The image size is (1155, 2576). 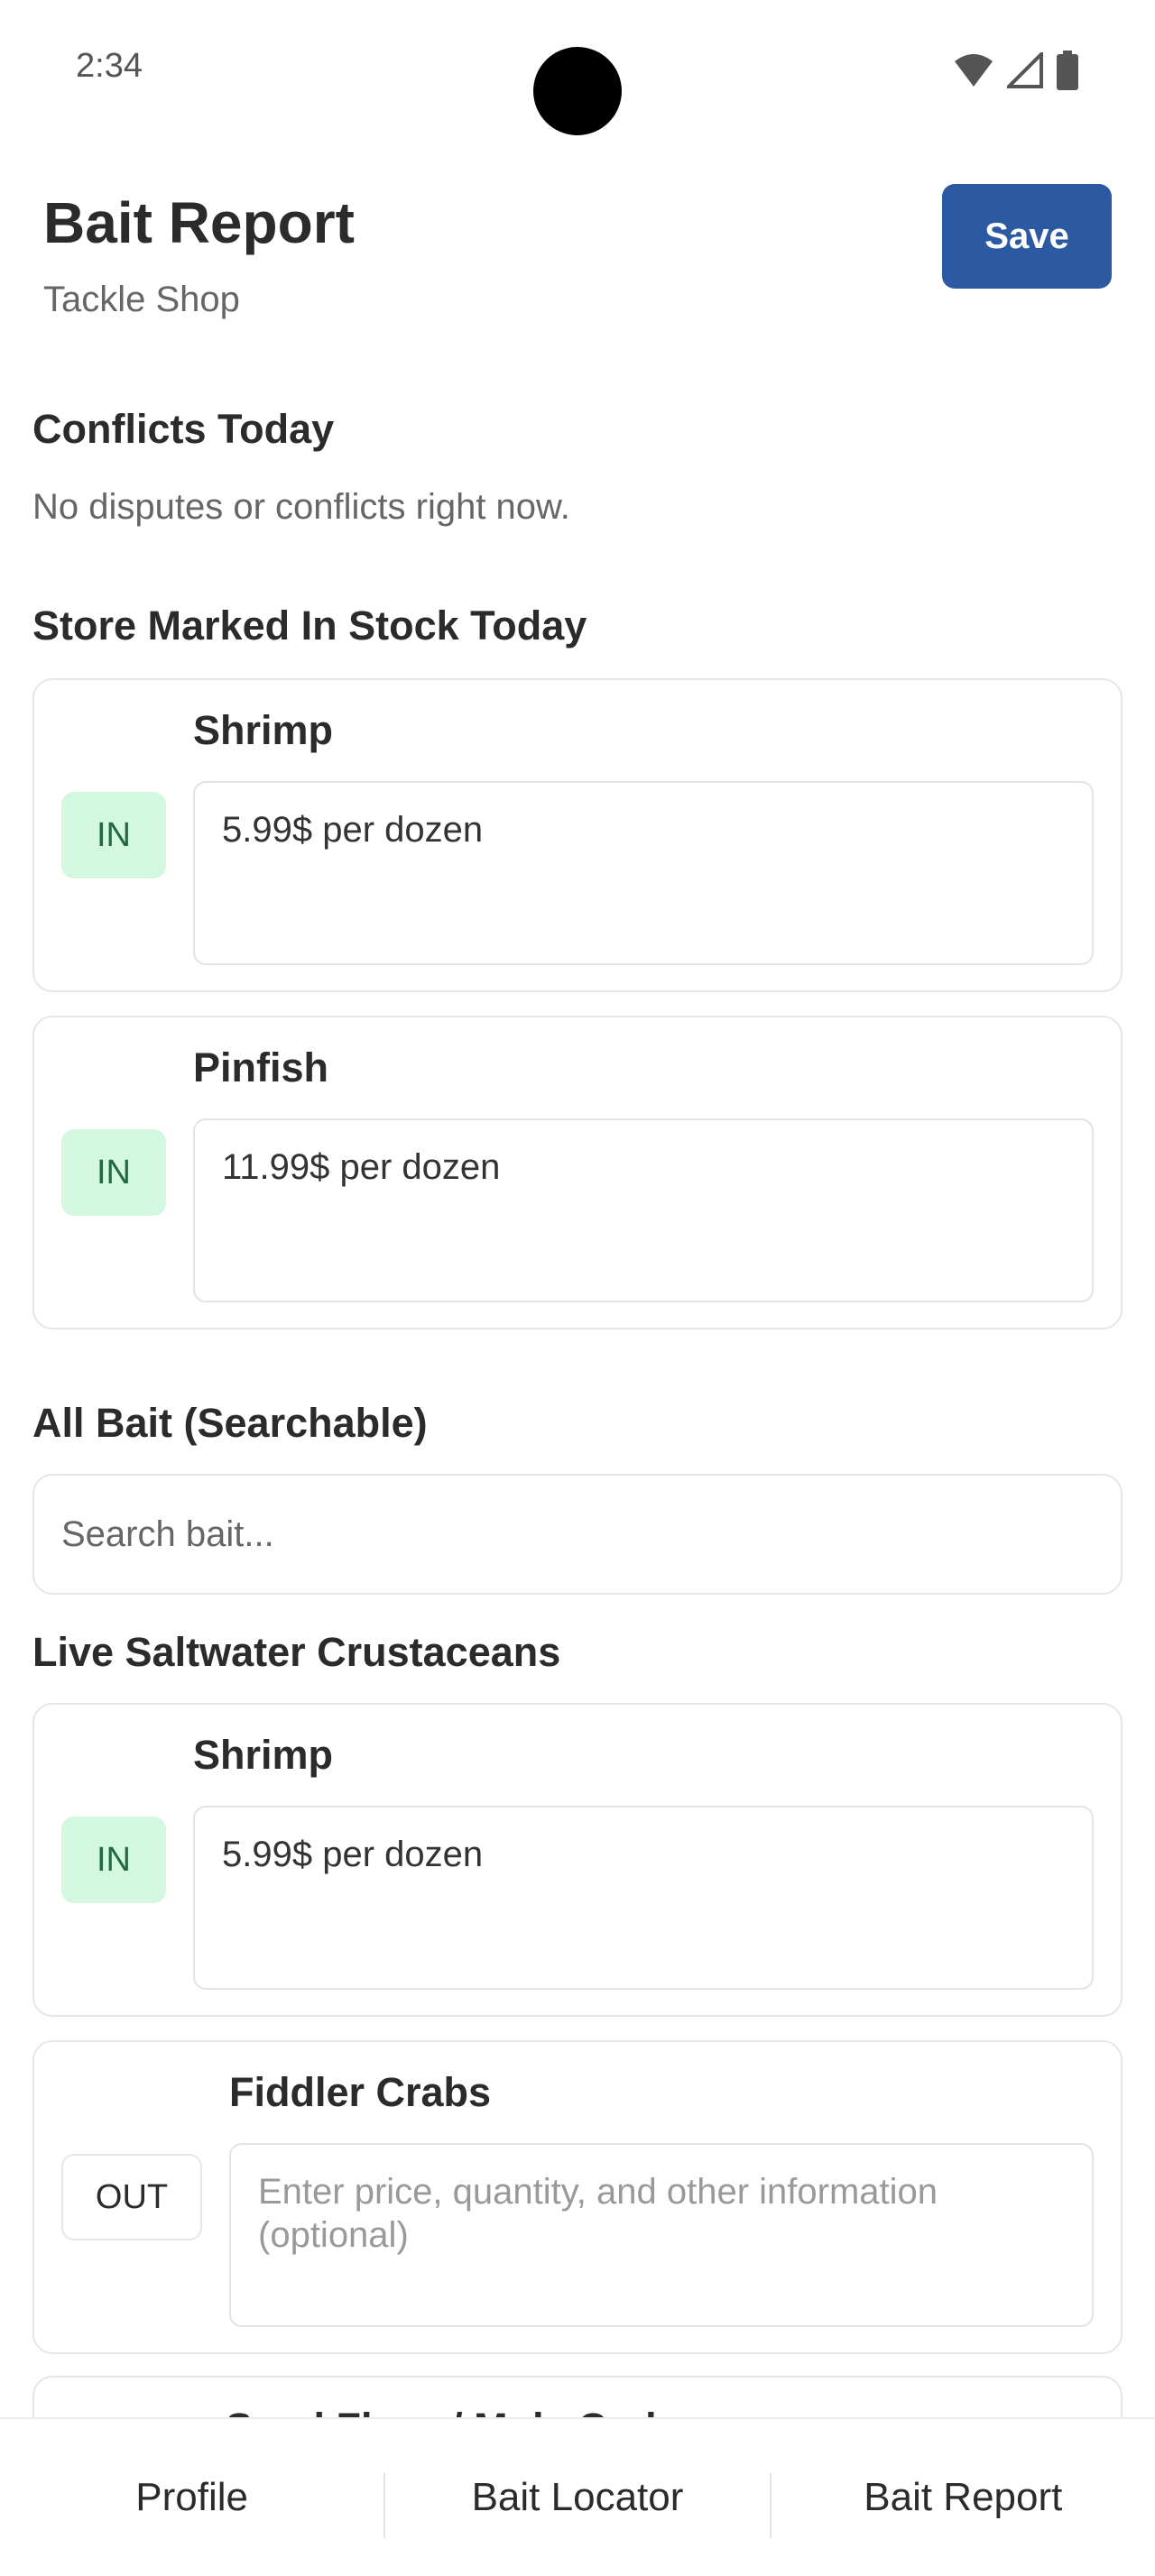 I want to click on camera-cutout, so click(x=577, y=91).